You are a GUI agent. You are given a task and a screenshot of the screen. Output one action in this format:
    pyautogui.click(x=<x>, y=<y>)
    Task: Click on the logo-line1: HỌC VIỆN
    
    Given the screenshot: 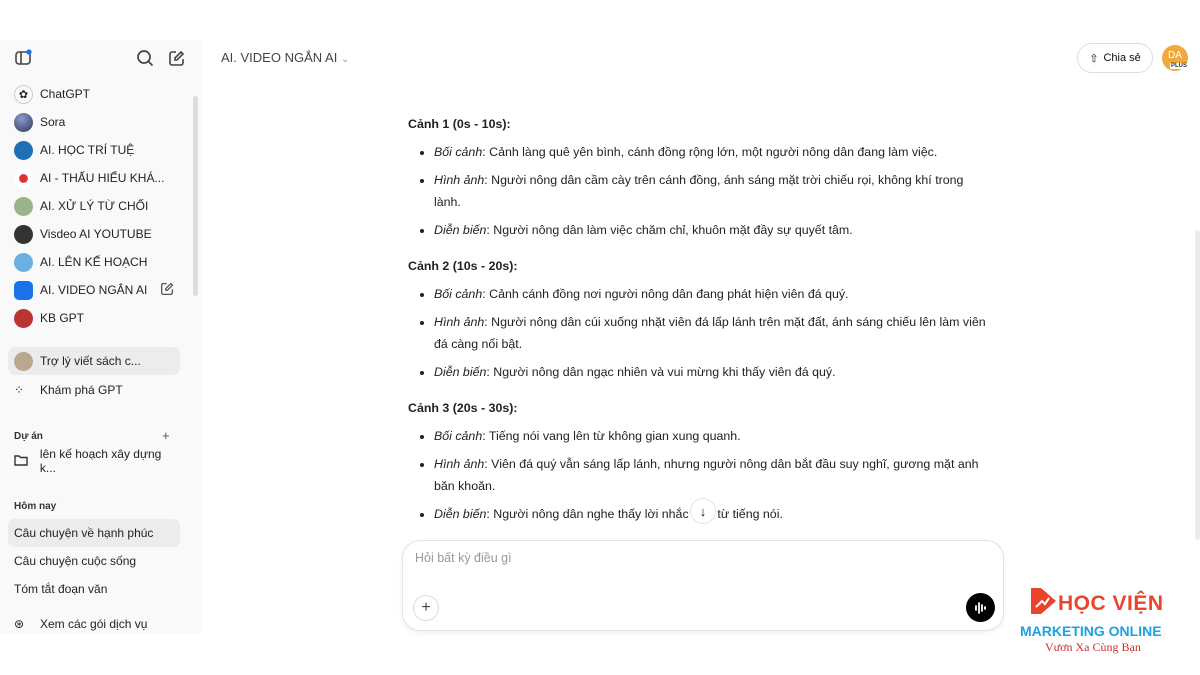 What is the action you would take?
    pyautogui.click(x=1111, y=603)
    